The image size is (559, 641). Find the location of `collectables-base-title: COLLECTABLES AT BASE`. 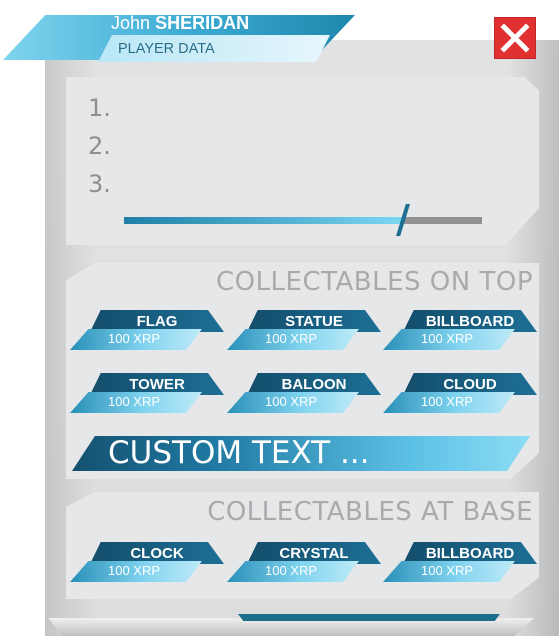

collectables-base-title: COLLECTABLES AT BASE is located at coordinates (370, 512).